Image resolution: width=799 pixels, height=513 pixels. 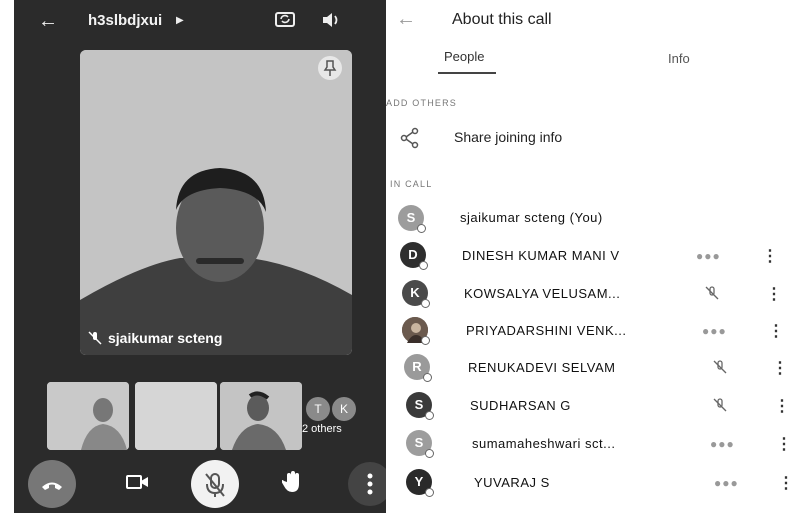 I want to click on participant-name: SUDHARSAN G, so click(x=520, y=405).